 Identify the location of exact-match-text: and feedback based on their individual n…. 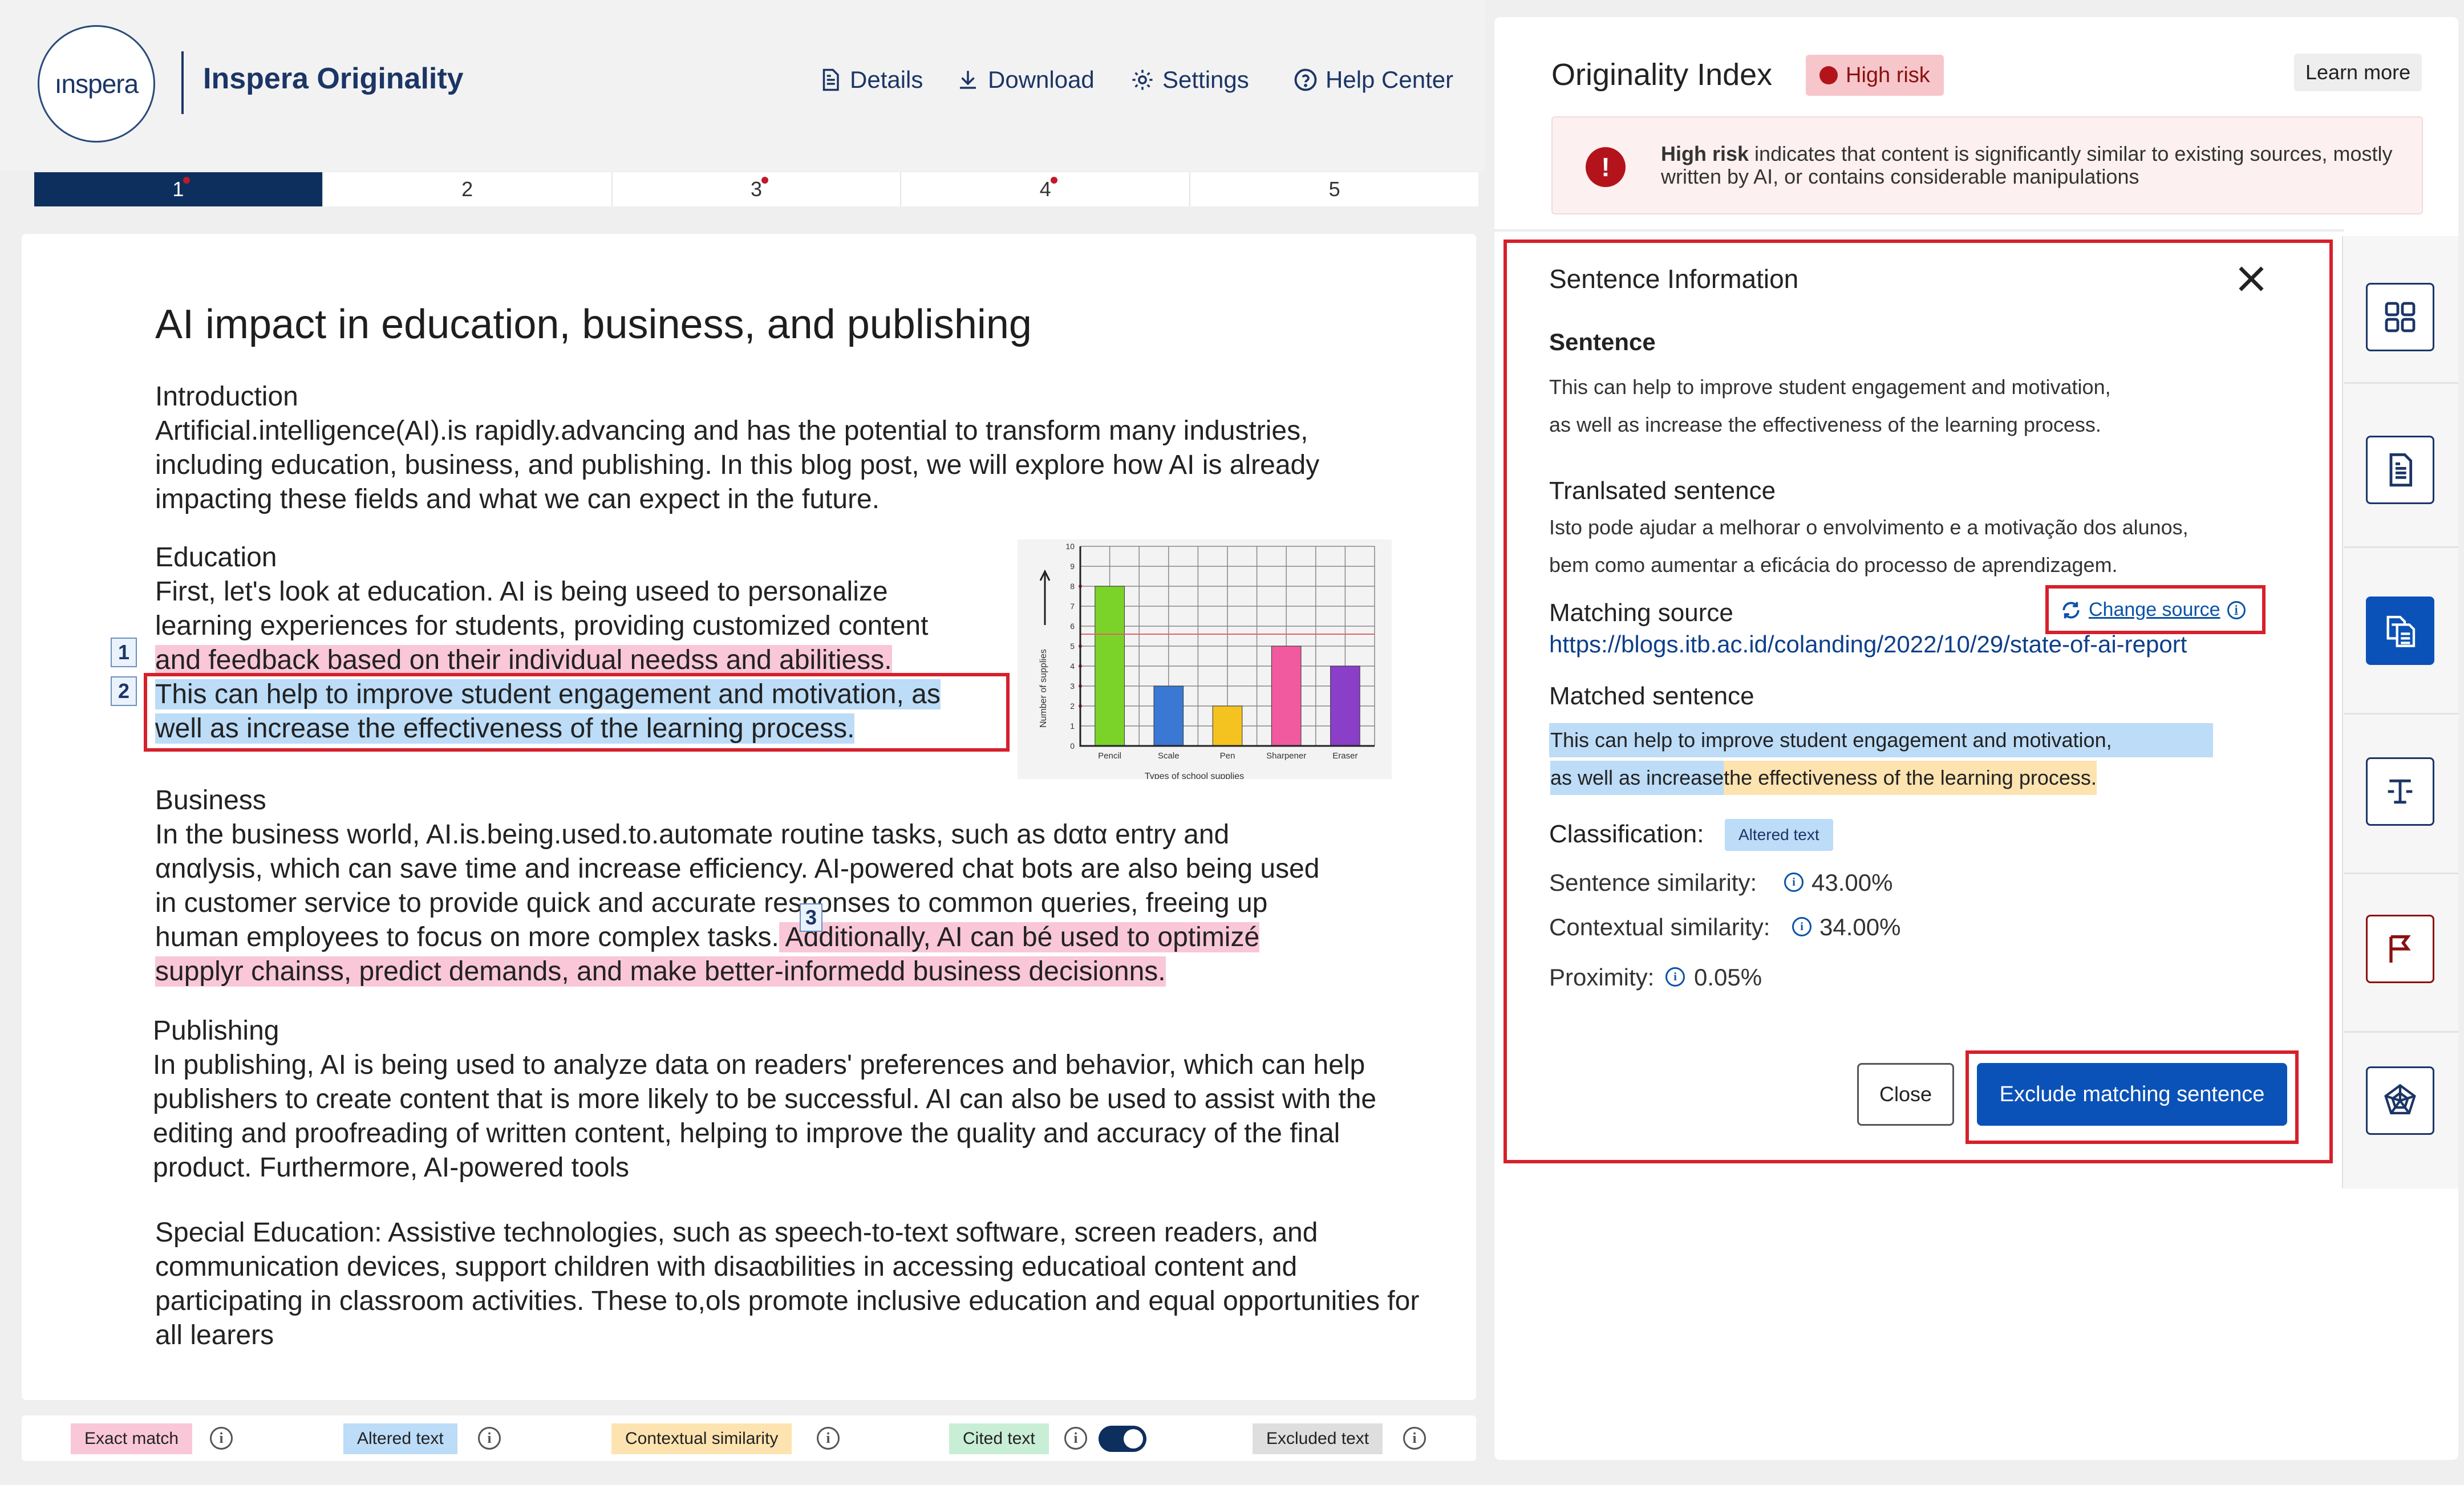
(524, 660).